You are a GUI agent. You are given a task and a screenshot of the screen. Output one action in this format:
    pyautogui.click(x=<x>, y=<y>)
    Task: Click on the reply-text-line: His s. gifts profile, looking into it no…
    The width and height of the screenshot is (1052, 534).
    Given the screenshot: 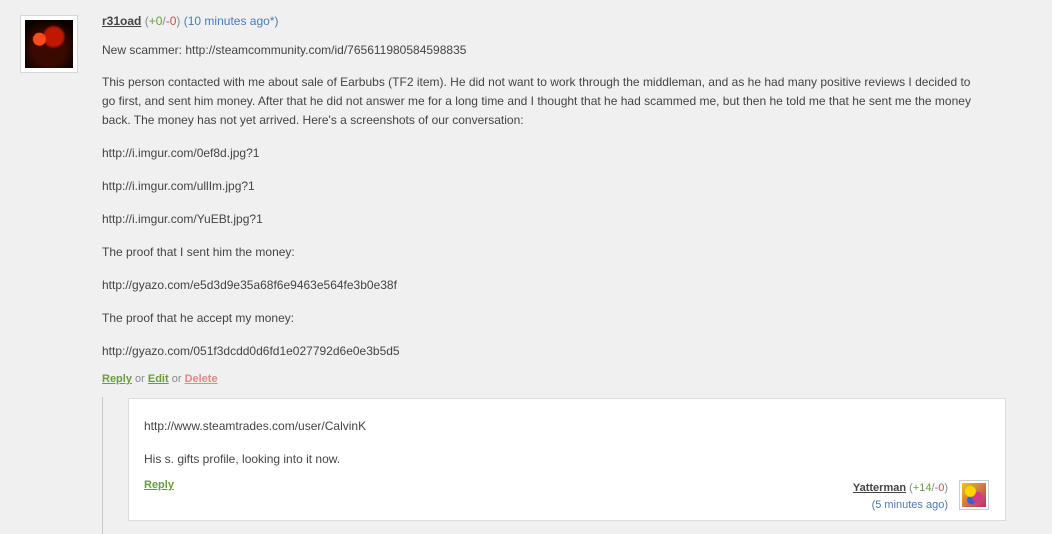 What is the action you would take?
    pyautogui.click(x=242, y=459)
    